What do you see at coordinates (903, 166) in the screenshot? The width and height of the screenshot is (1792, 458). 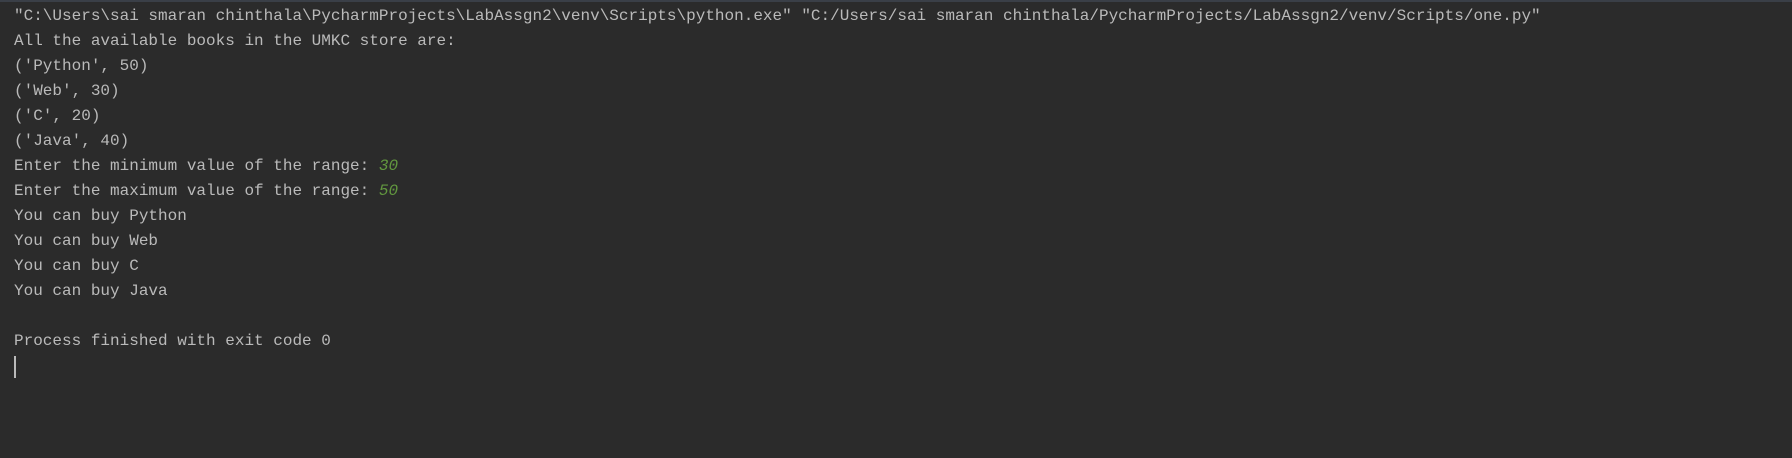 I see `min-range-line: Enter the minimum value of the range: 30` at bounding box center [903, 166].